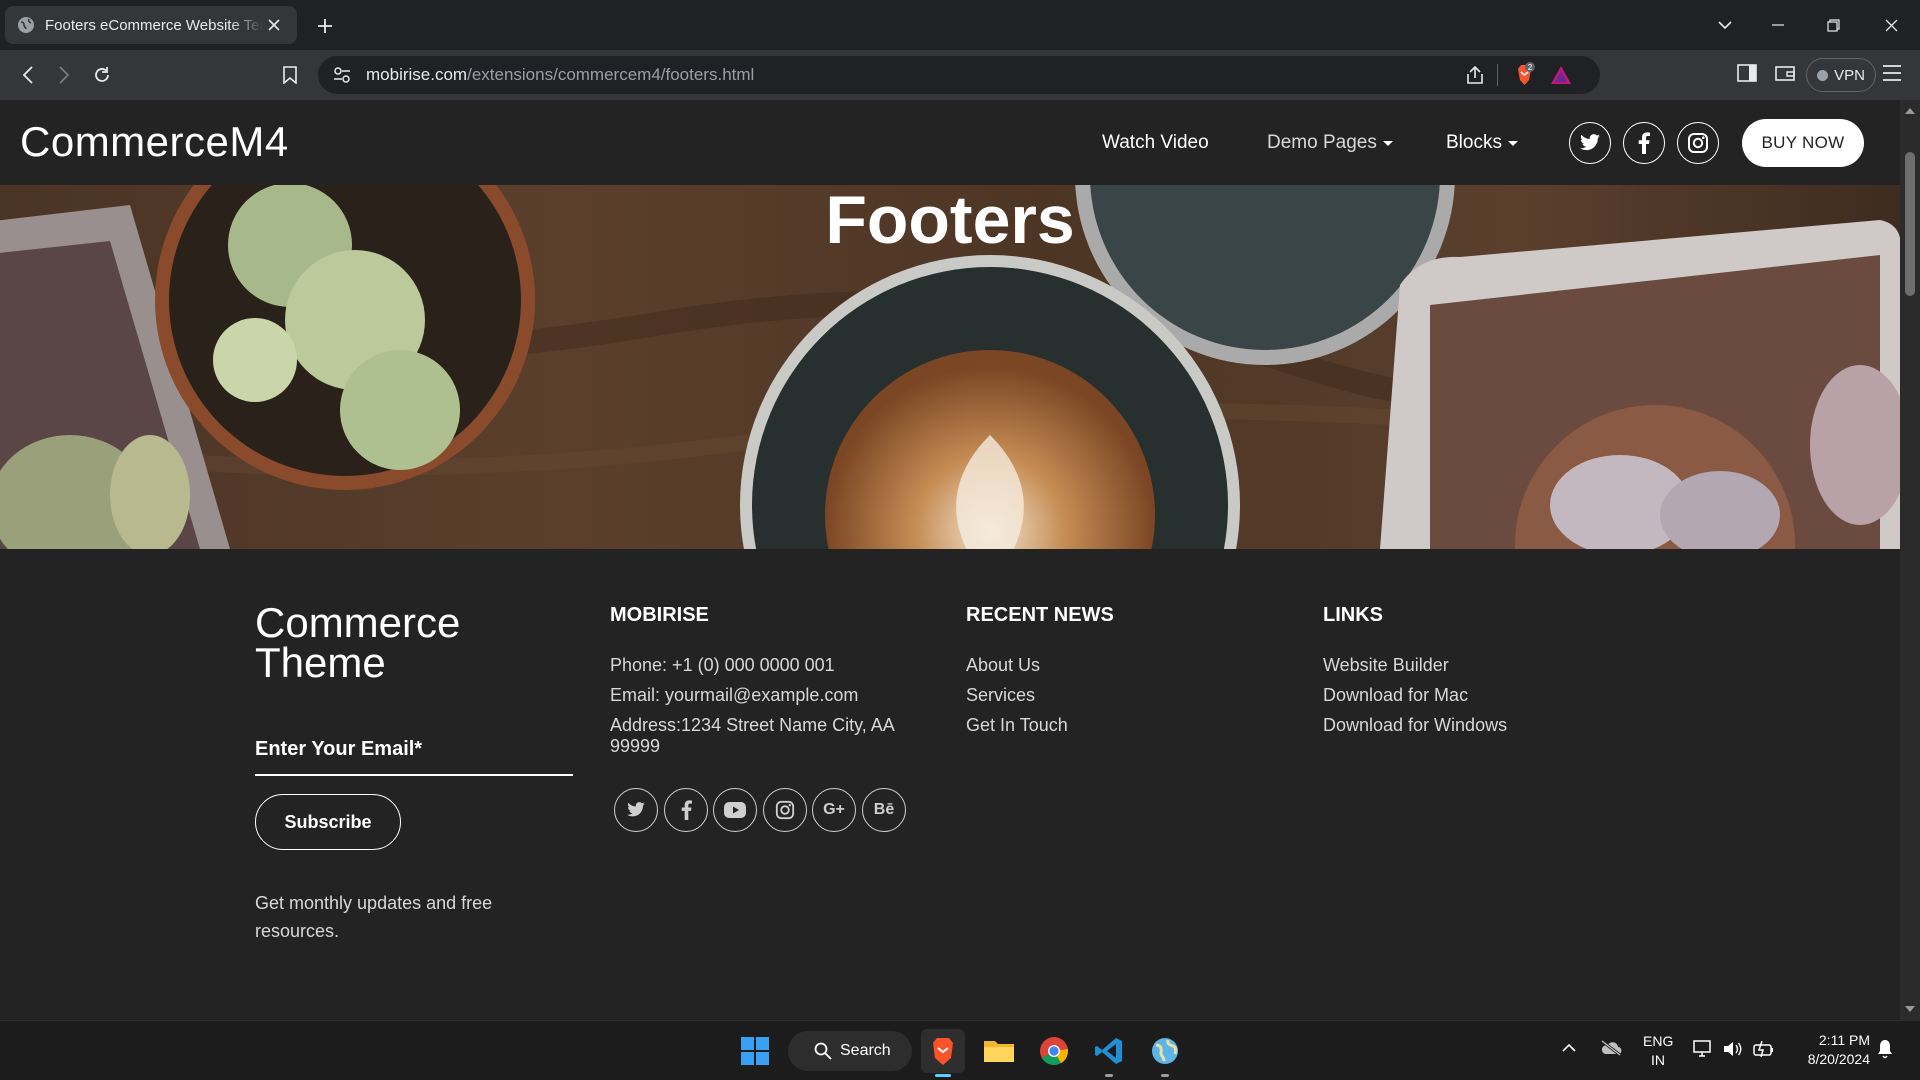 This screenshot has width=1920, height=1080. Describe the element at coordinates (1829, 1050) in the screenshot. I see `system-clock: 2:11 PM 8/20/2024` at that location.